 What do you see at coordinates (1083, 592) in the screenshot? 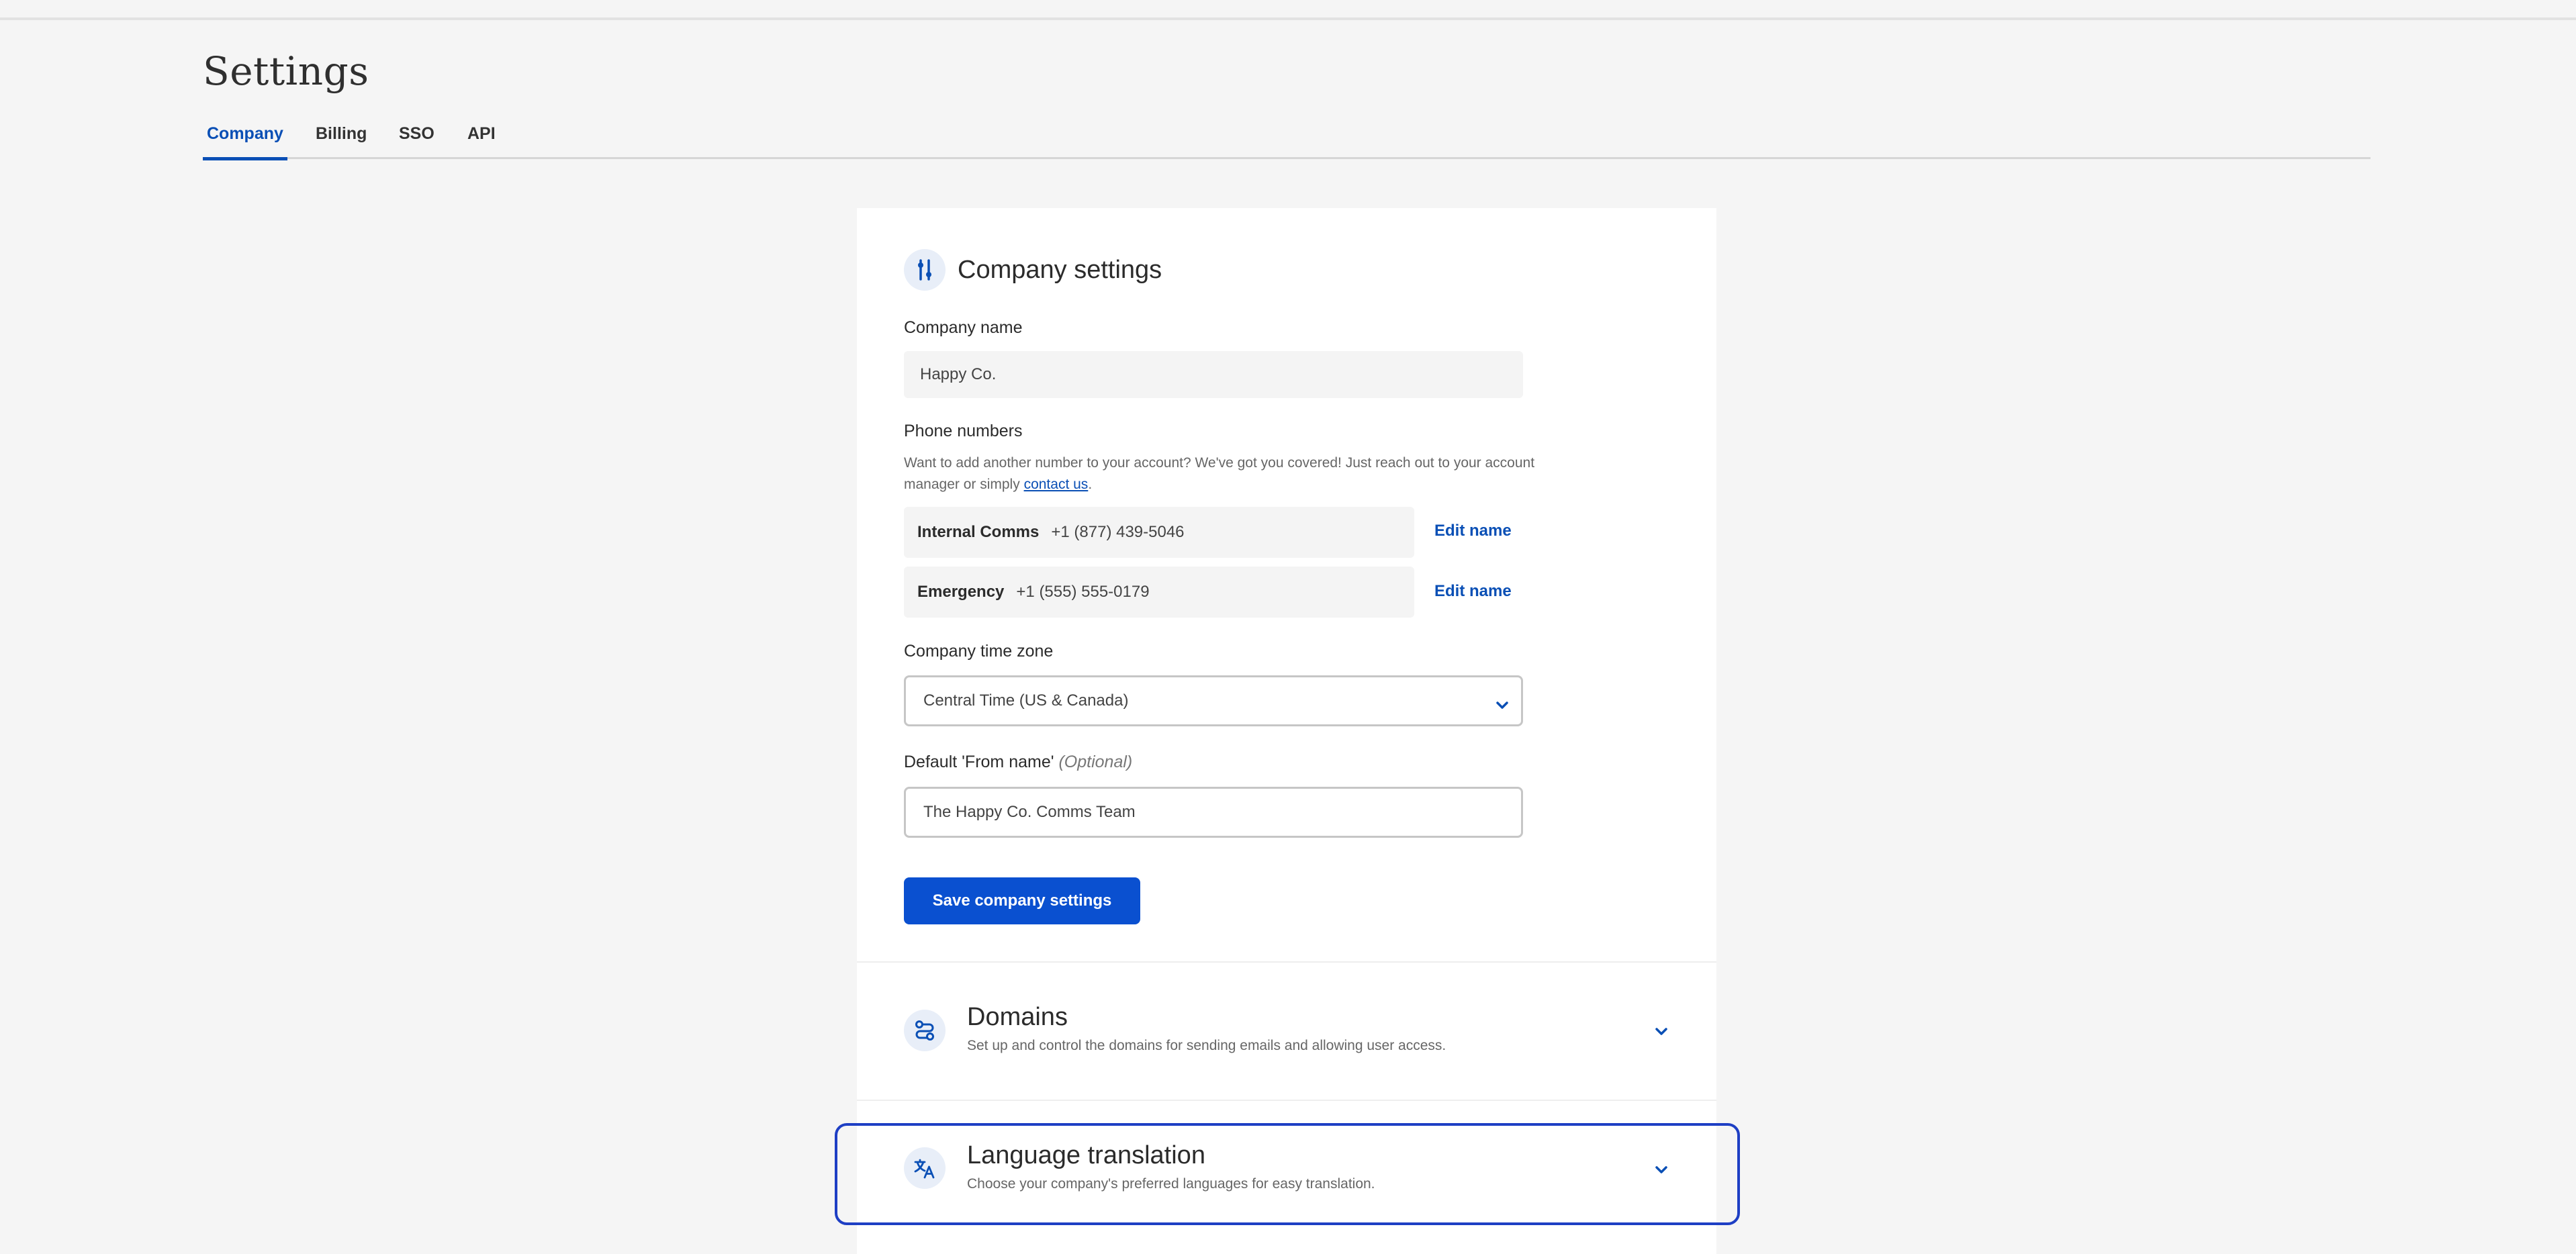
I see `phone-number: +1 (555) 555-0179` at bounding box center [1083, 592].